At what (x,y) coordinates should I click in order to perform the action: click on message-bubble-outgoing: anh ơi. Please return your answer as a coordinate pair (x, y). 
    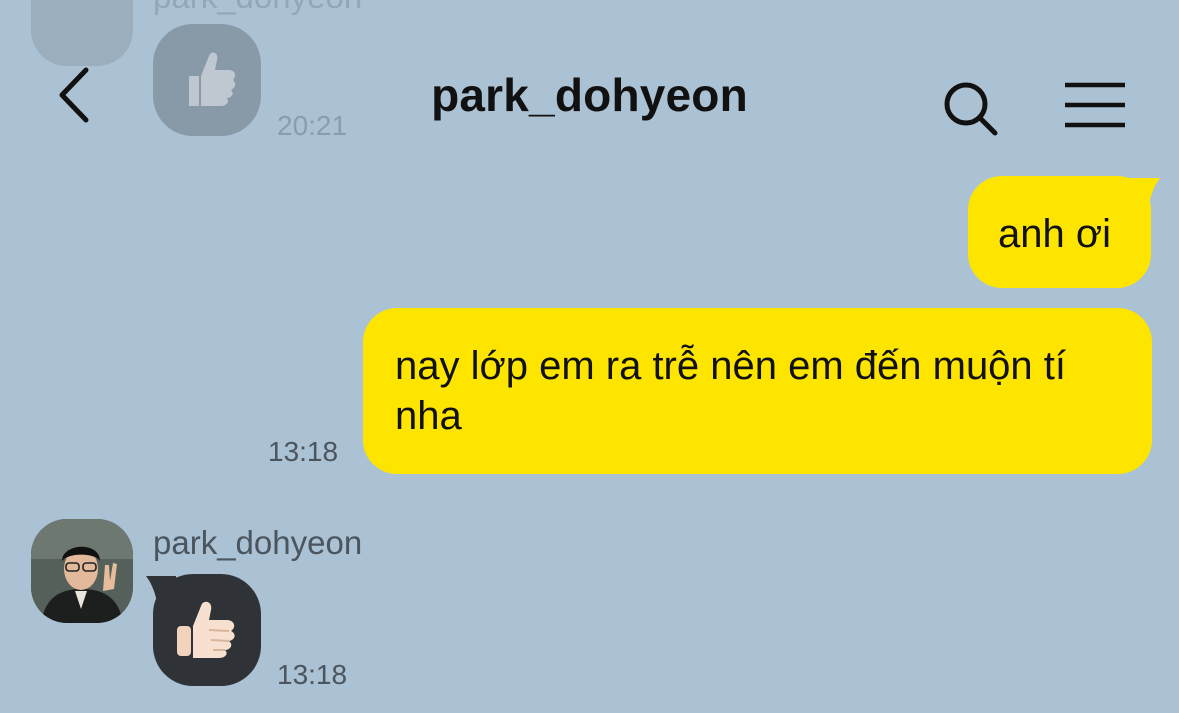
    Looking at the image, I should click on (1059, 232).